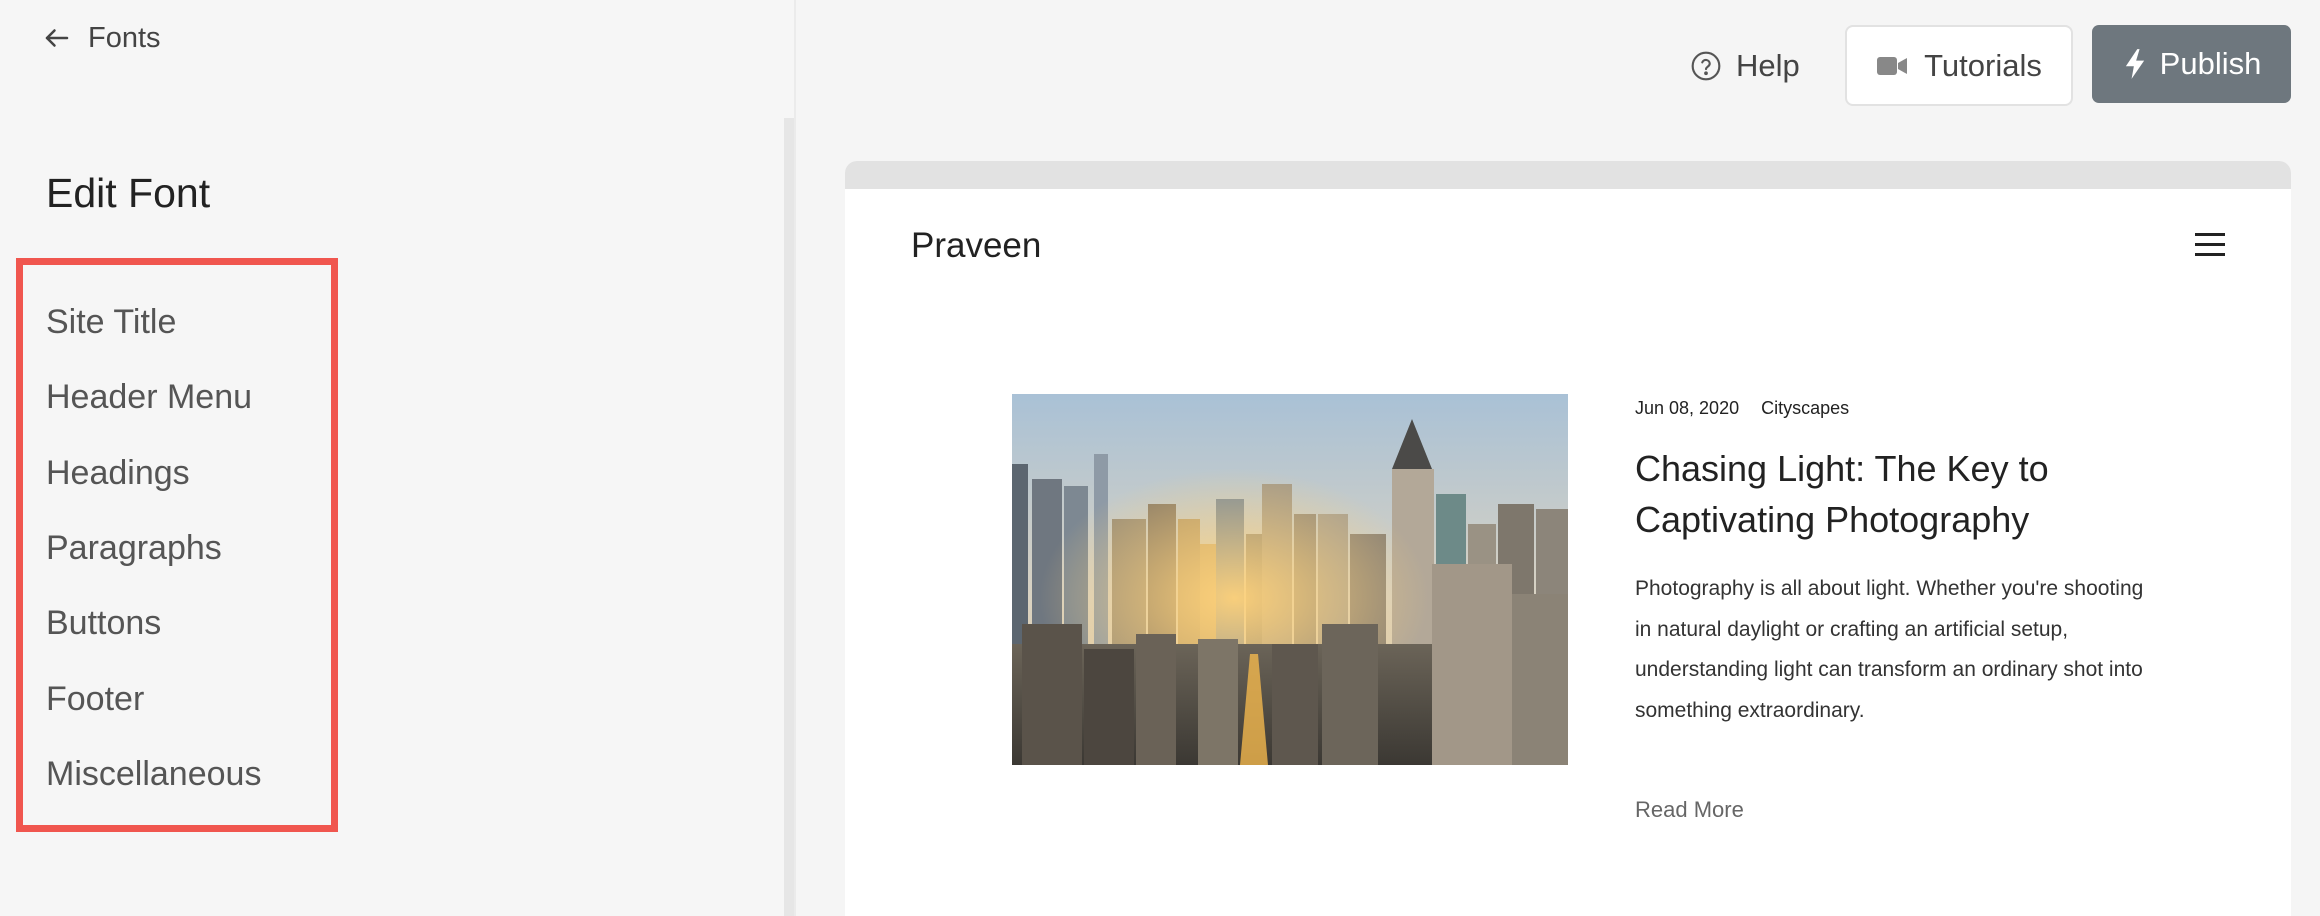 This screenshot has width=2320, height=916. Describe the element at coordinates (2134, 64) in the screenshot. I see `lightning-bolt-icon` at that location.